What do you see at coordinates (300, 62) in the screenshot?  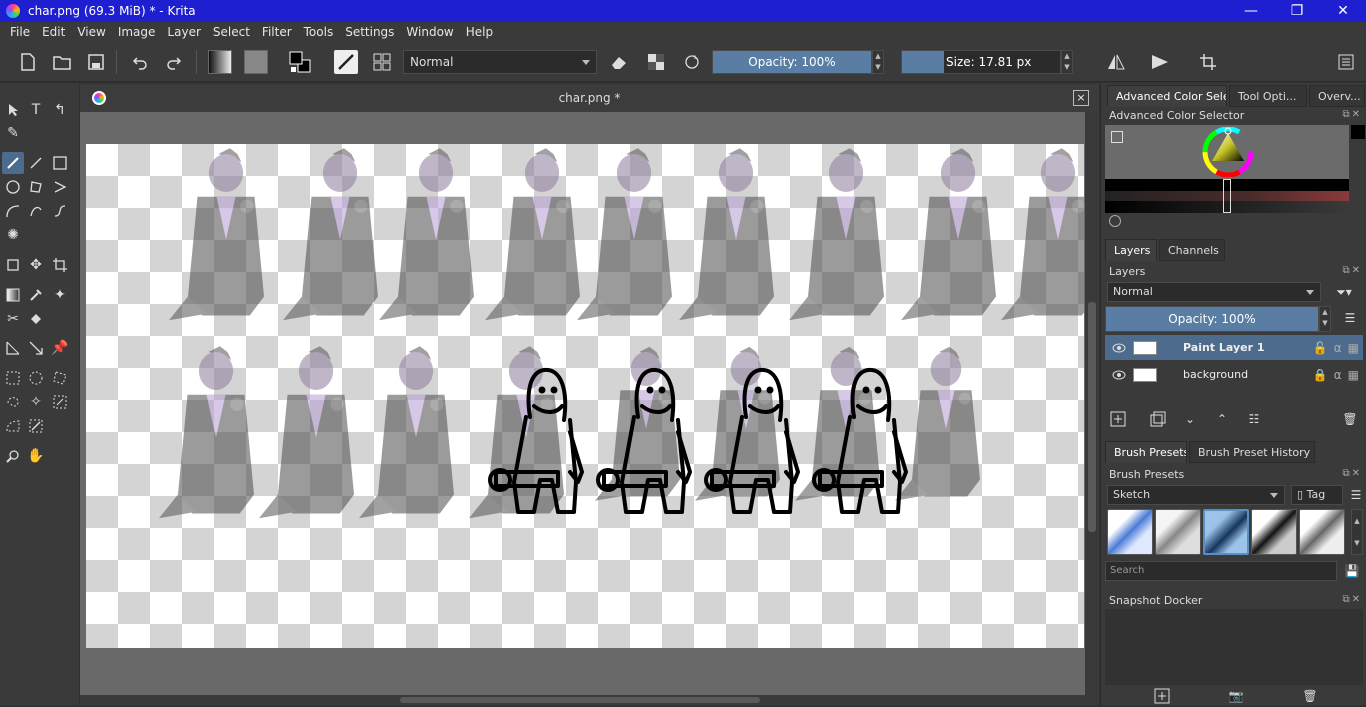 I see `fg-bg-color-swatch` at bounding box center [300, 62].